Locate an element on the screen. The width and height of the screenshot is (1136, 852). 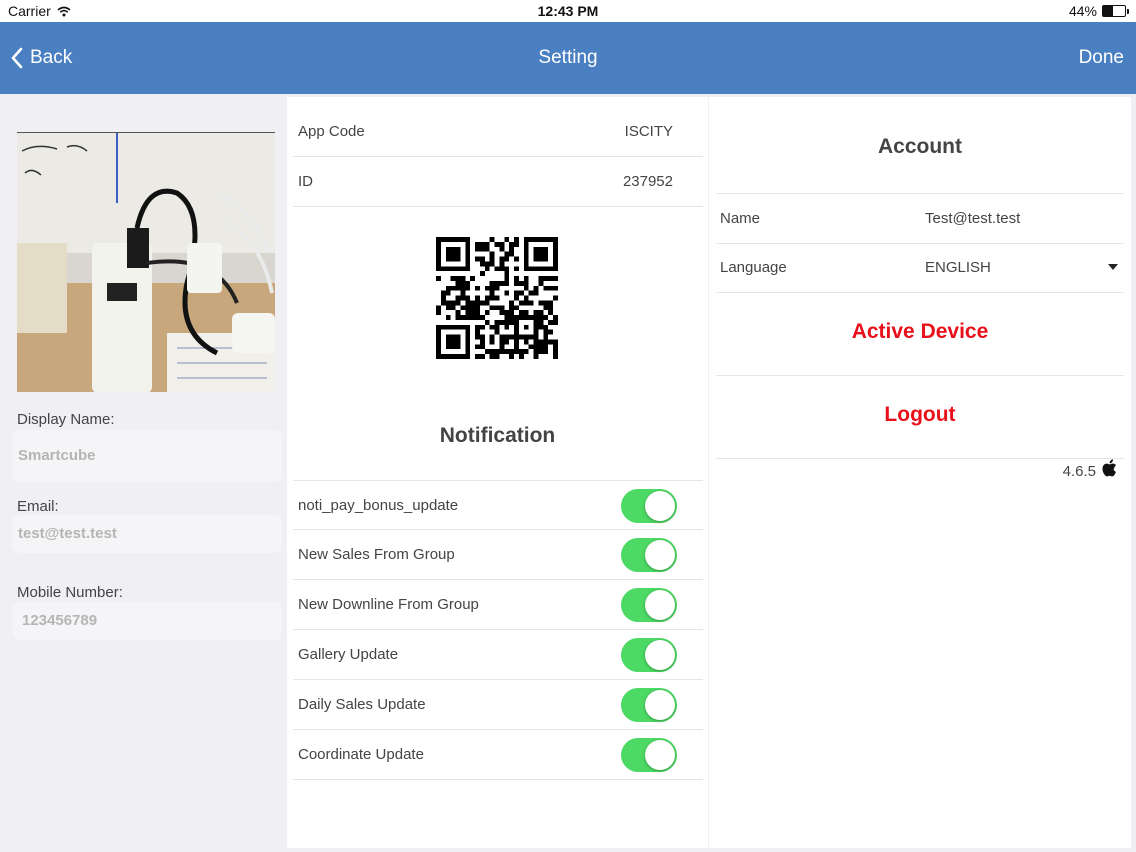
notification-label: Gallery Update is located at coordinates (348, 654).